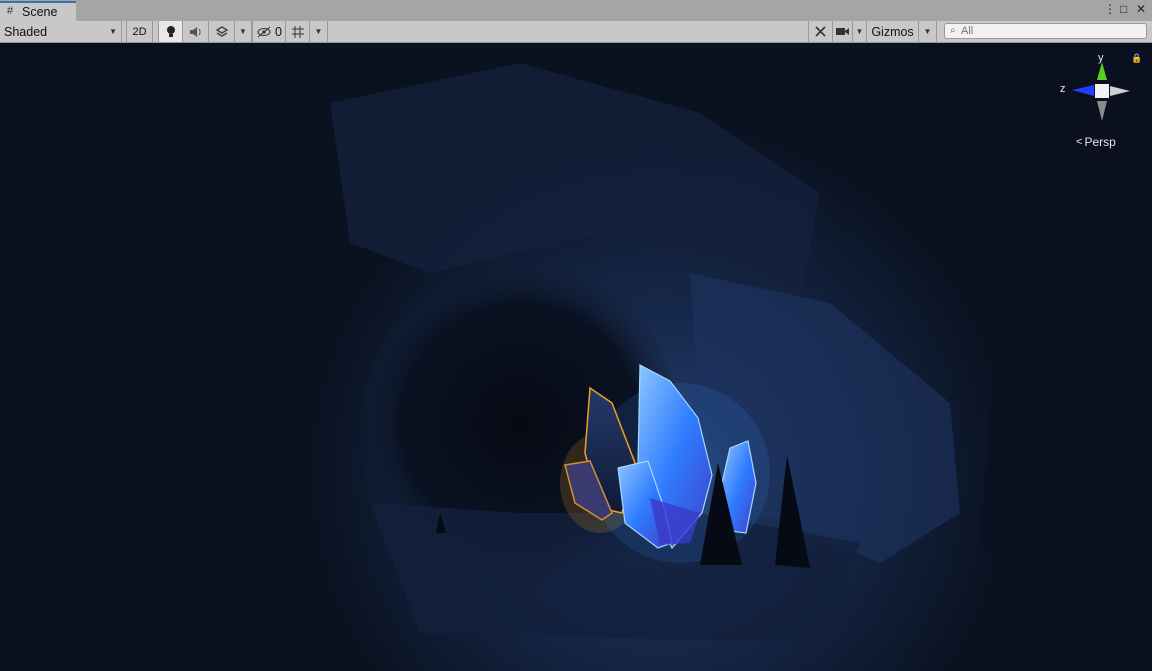 This screenshot has height=671, width=1152. I want to click on z-axis-cone, so click(1083, 90).